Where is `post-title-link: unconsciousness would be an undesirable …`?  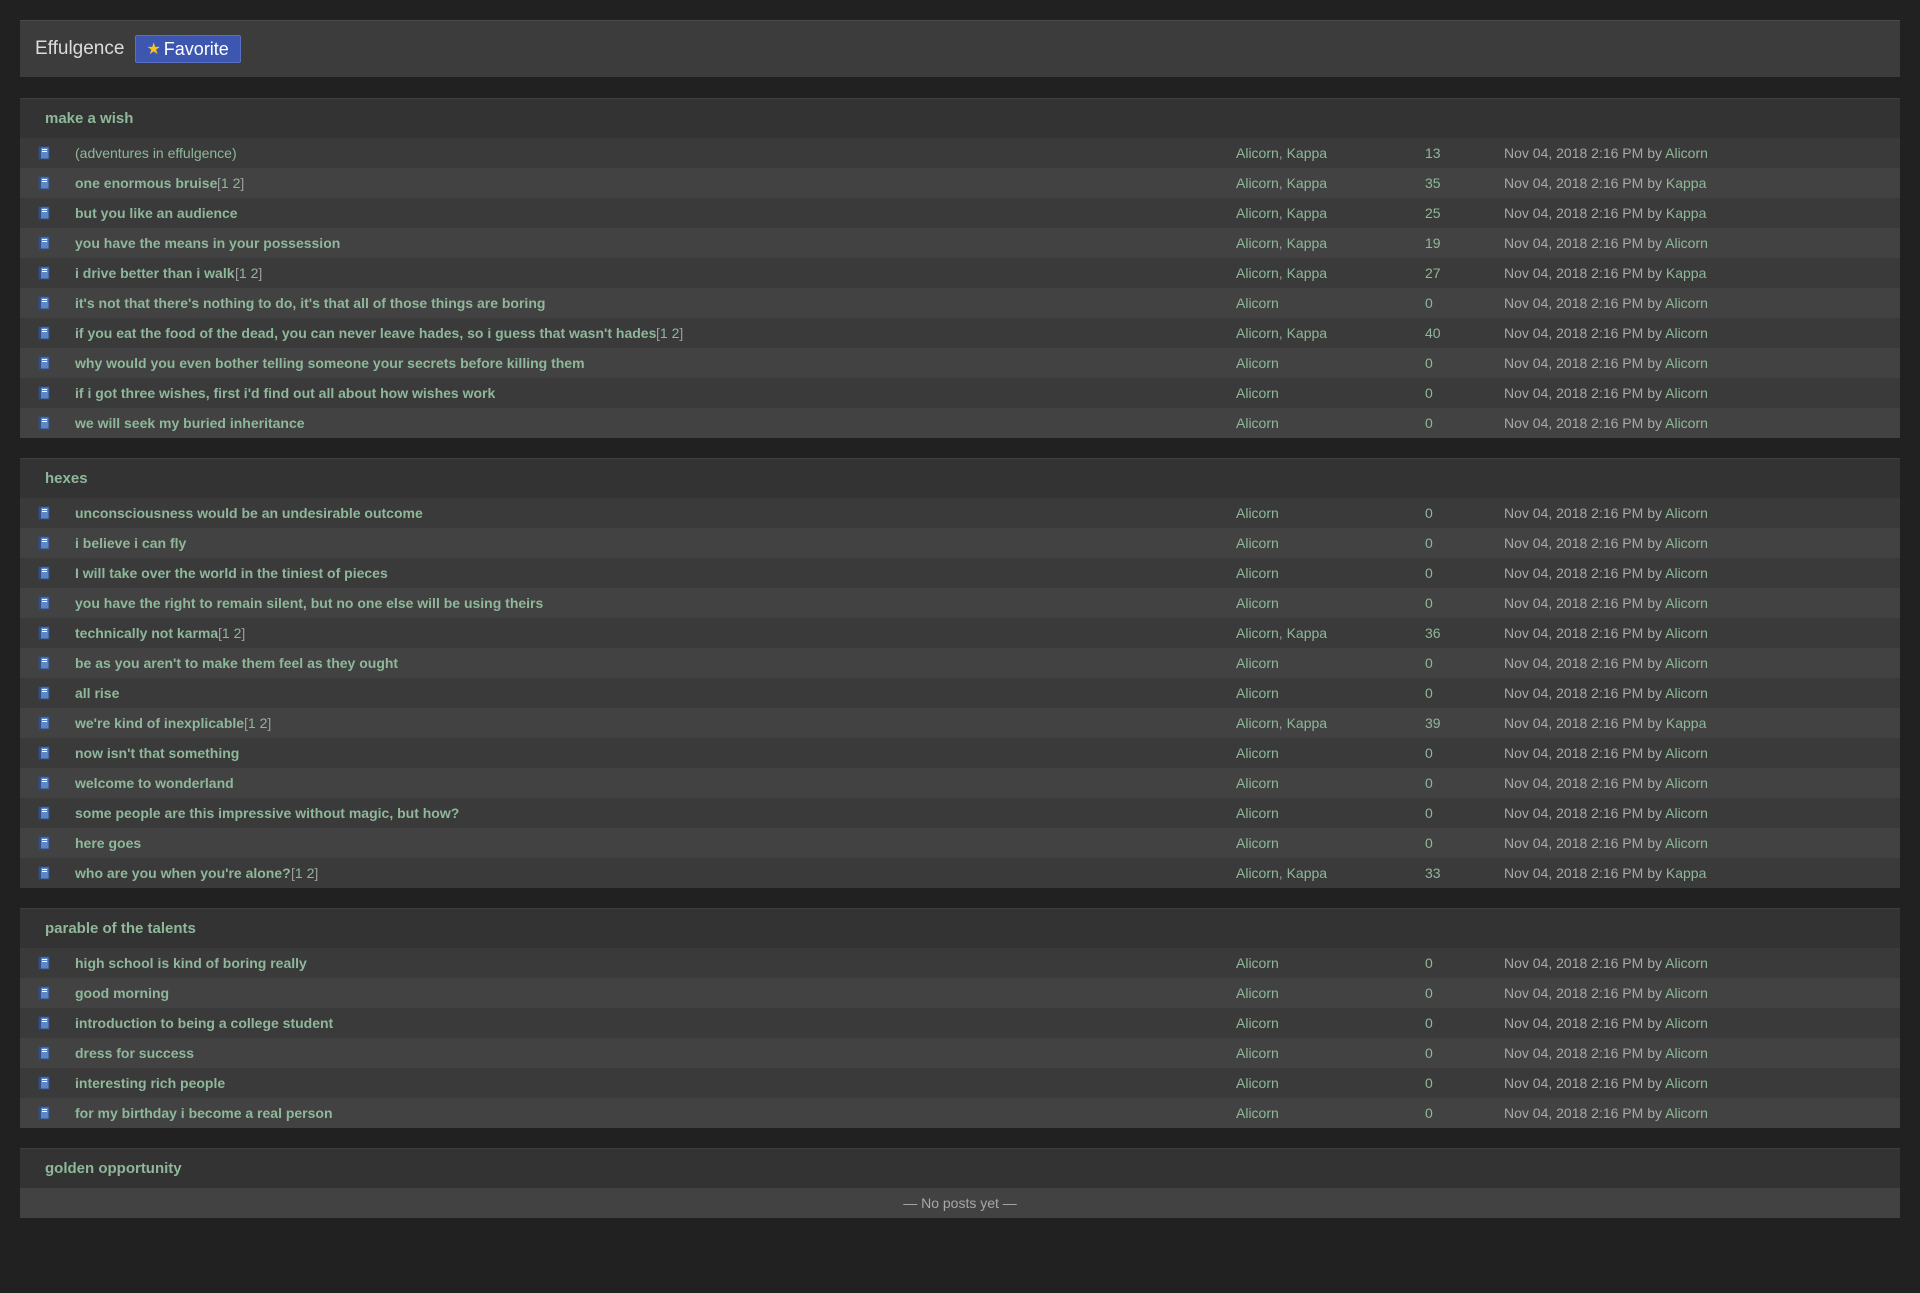
post-title-link: unconsciousness would be an undesirable … is located at coordinates (249, 513).